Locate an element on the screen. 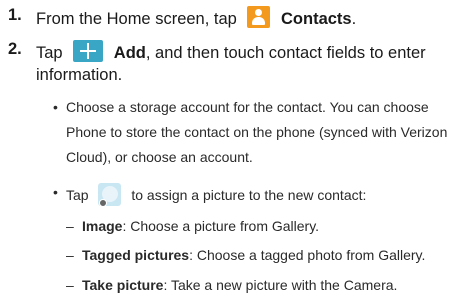  sub-item-label: Image is located at coordinates (102, 226).